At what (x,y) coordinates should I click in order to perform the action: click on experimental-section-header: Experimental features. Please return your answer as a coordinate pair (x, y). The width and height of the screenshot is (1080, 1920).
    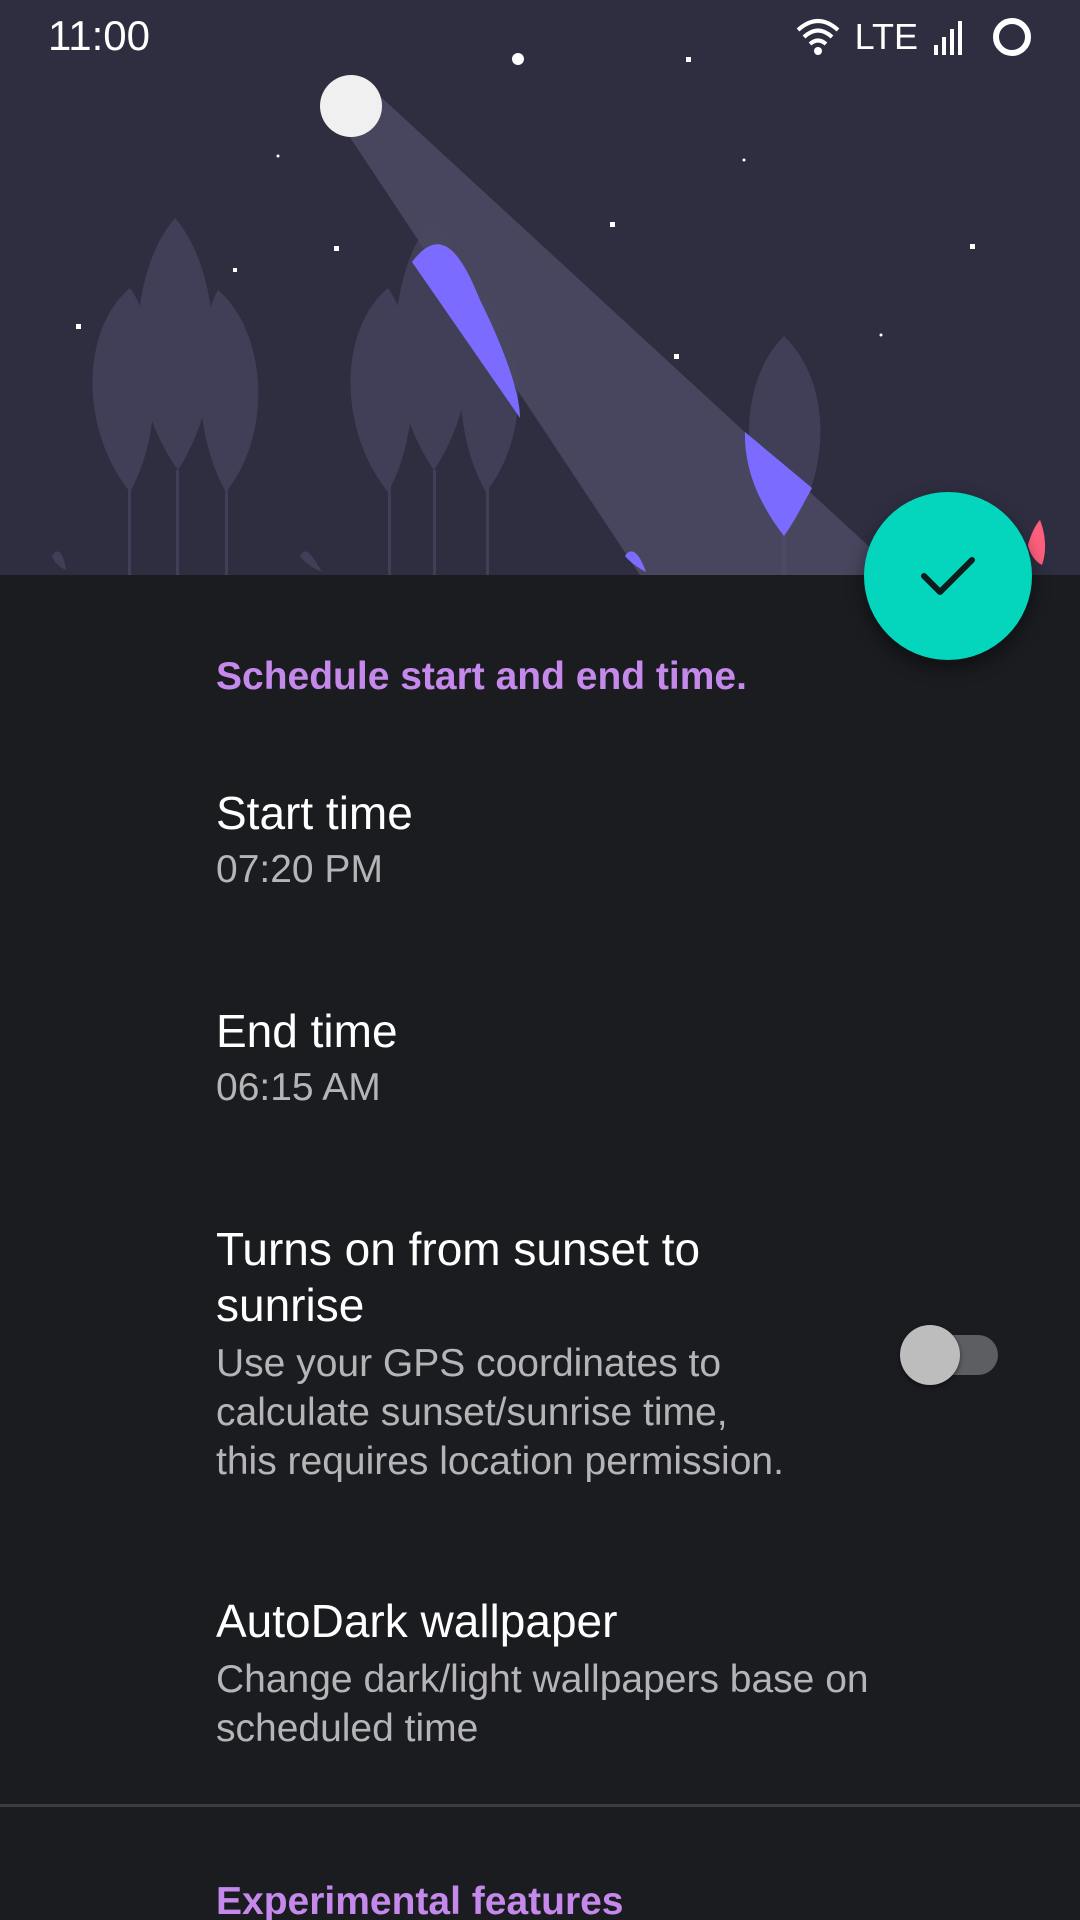
    Looking at the image, I should click on (420, 1900).